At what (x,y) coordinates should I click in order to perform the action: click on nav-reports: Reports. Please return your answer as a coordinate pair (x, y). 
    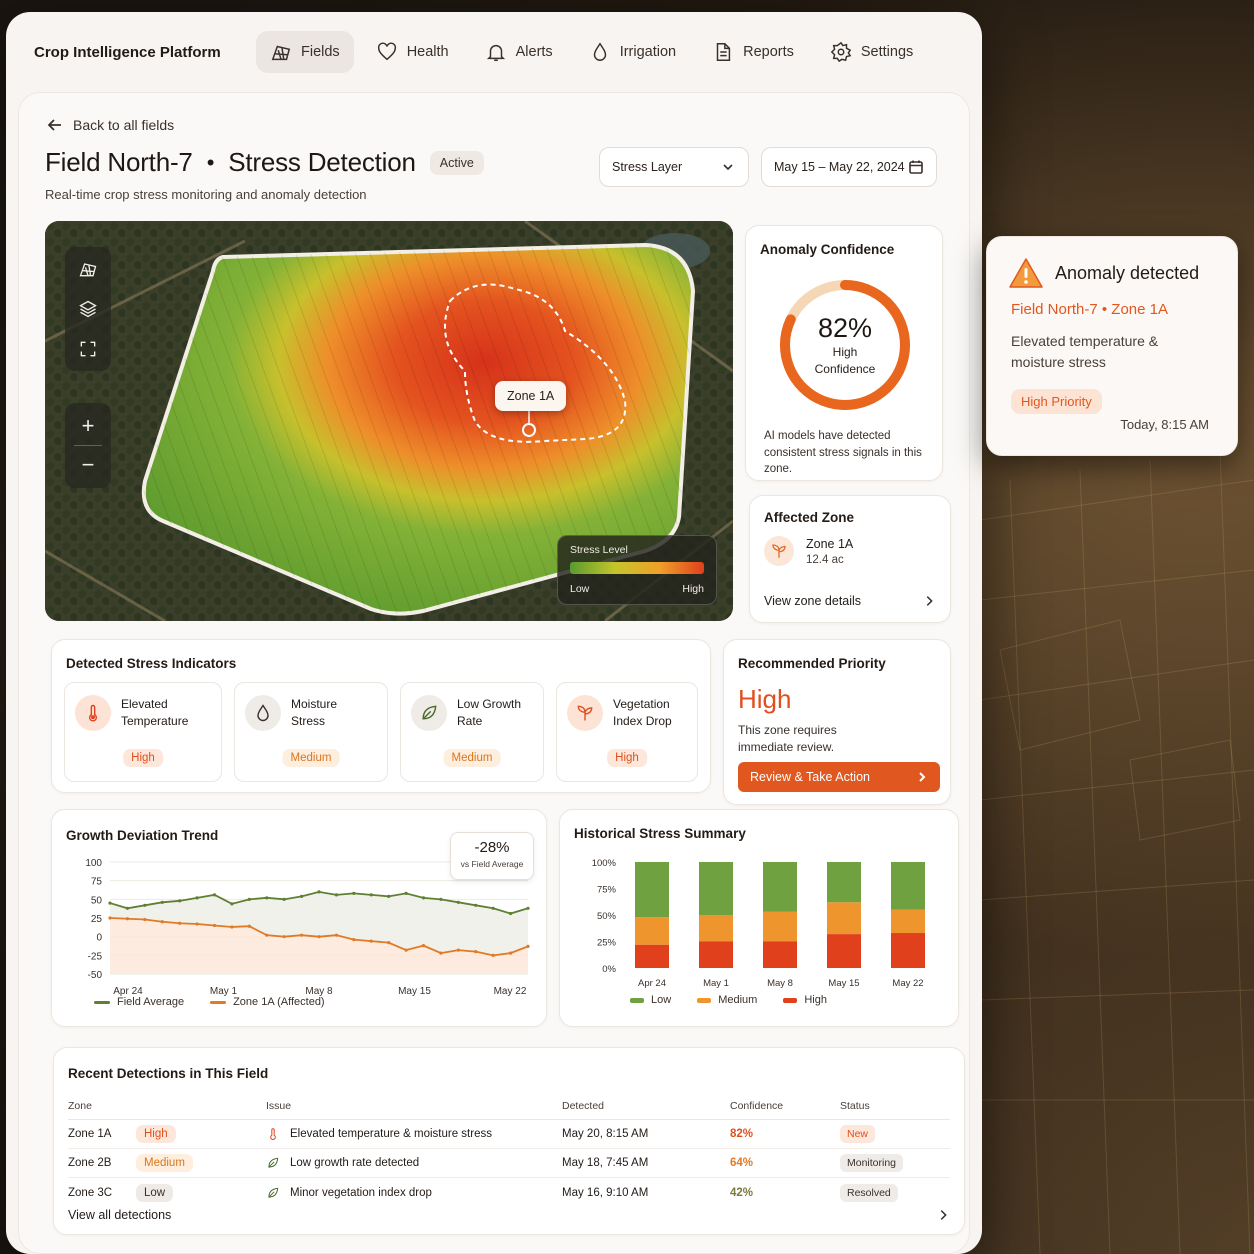
    Looking at the image, I should click on (753, 52).